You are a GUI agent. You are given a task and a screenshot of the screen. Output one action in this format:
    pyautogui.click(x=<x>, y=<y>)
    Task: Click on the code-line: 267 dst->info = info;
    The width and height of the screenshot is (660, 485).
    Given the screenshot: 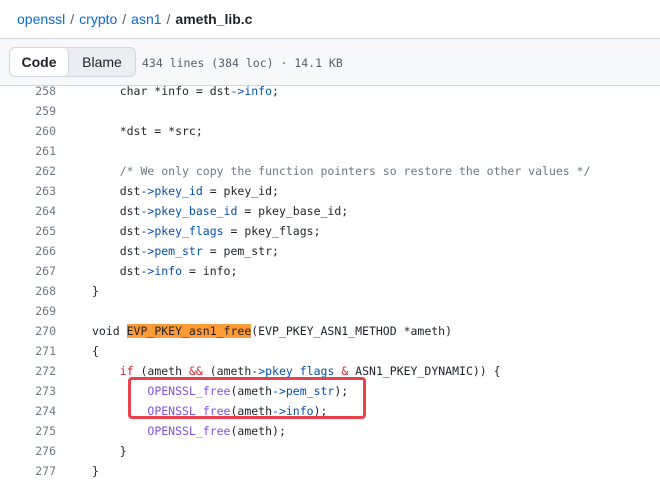 What is the action you would take?
    pyautogui.click(x=330, y=271)
    